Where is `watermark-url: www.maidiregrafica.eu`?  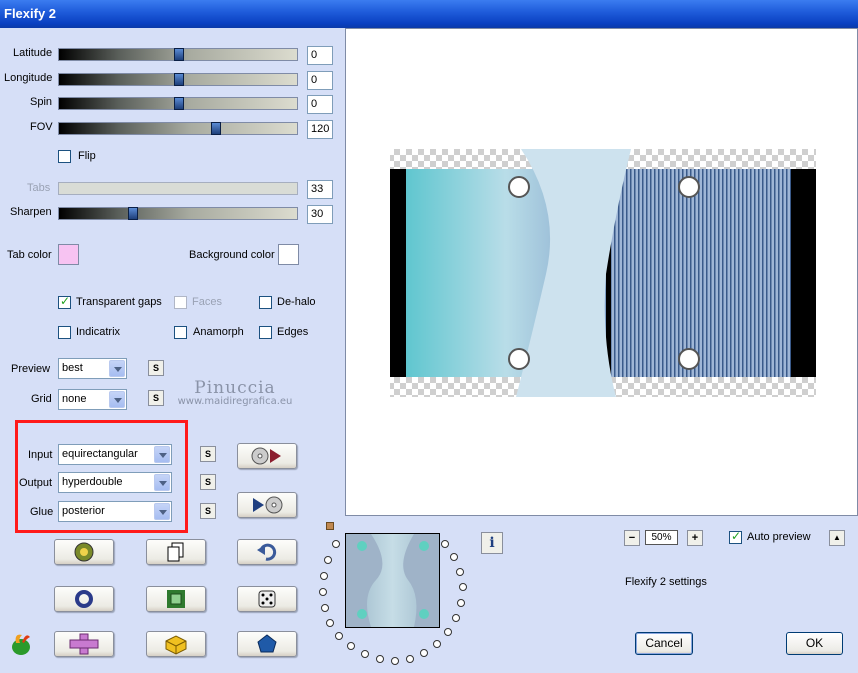
watermark-url: www.maidiregrafica.eu is located at coordinates (235, 401).